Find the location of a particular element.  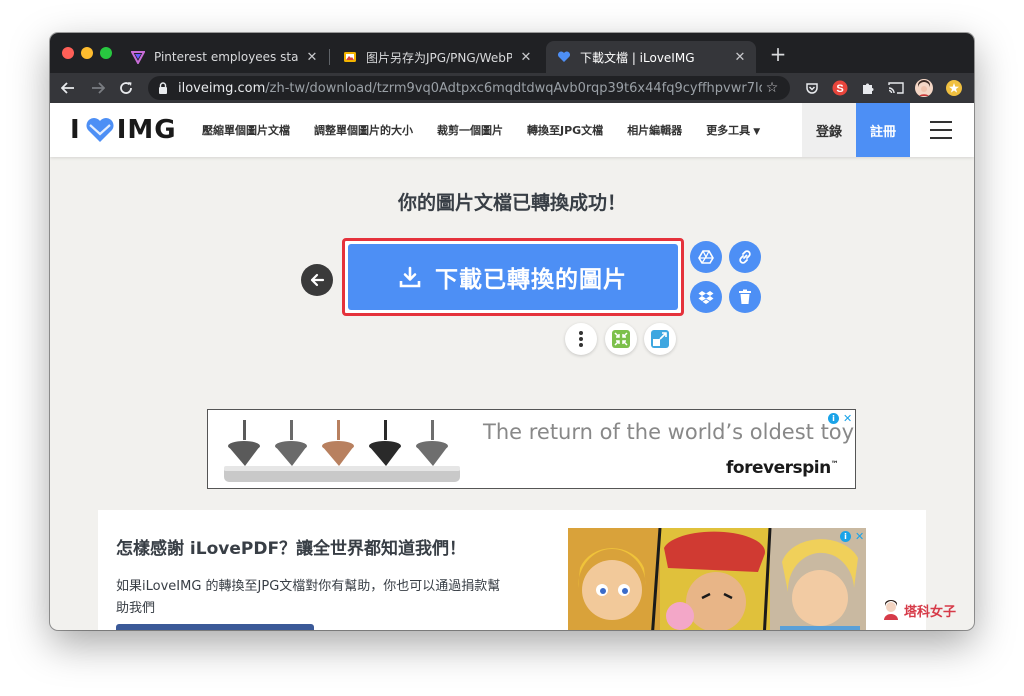

s-extension-icon: S is located at coordinates (840, 88).